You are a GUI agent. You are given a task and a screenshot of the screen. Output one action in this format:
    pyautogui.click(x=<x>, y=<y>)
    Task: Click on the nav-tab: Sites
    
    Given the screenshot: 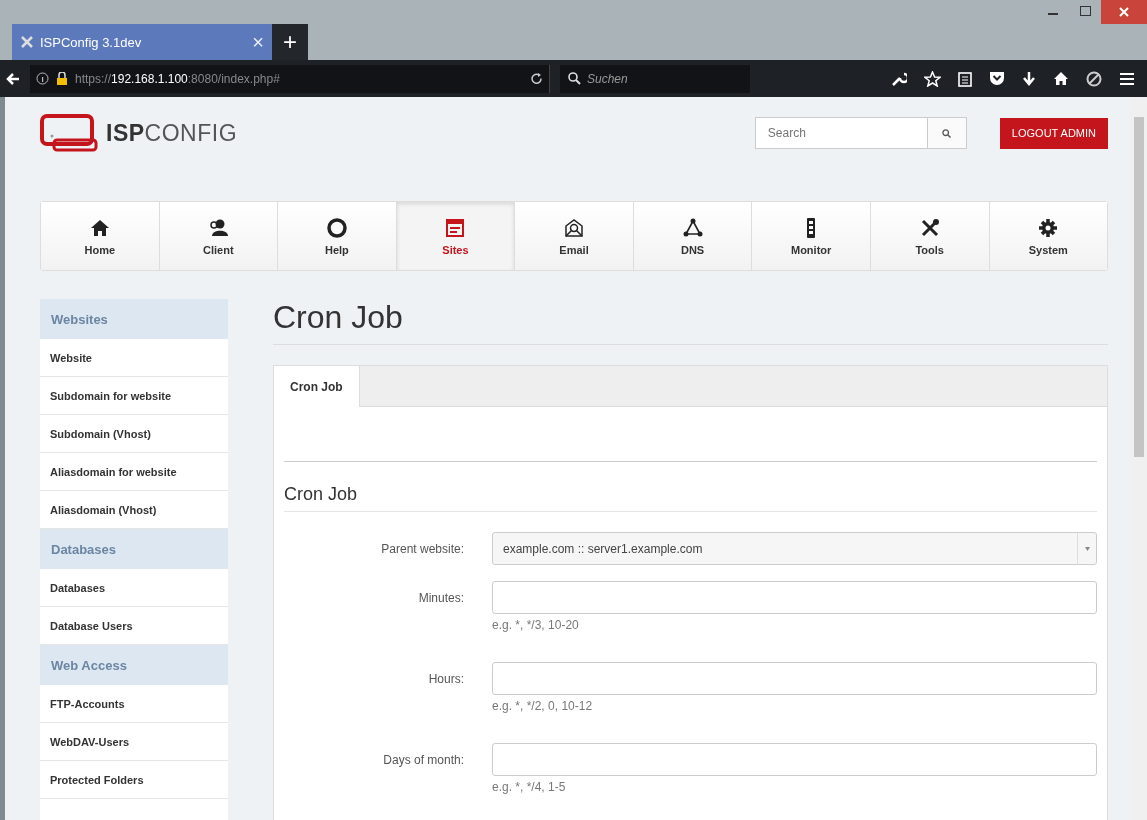 What is the action you would take?
    pyautogui.click(x=456, y=236)
    